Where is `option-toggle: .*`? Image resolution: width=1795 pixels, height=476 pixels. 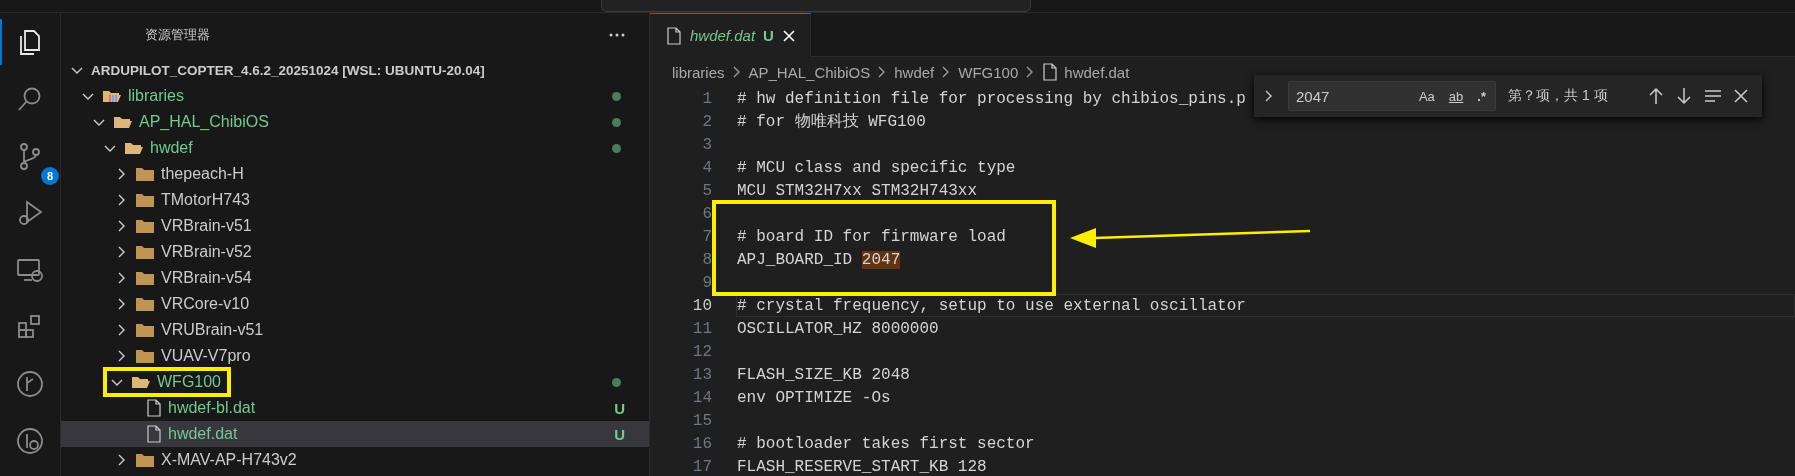 option-toggle: .* is located at coordinates (1481, 96).